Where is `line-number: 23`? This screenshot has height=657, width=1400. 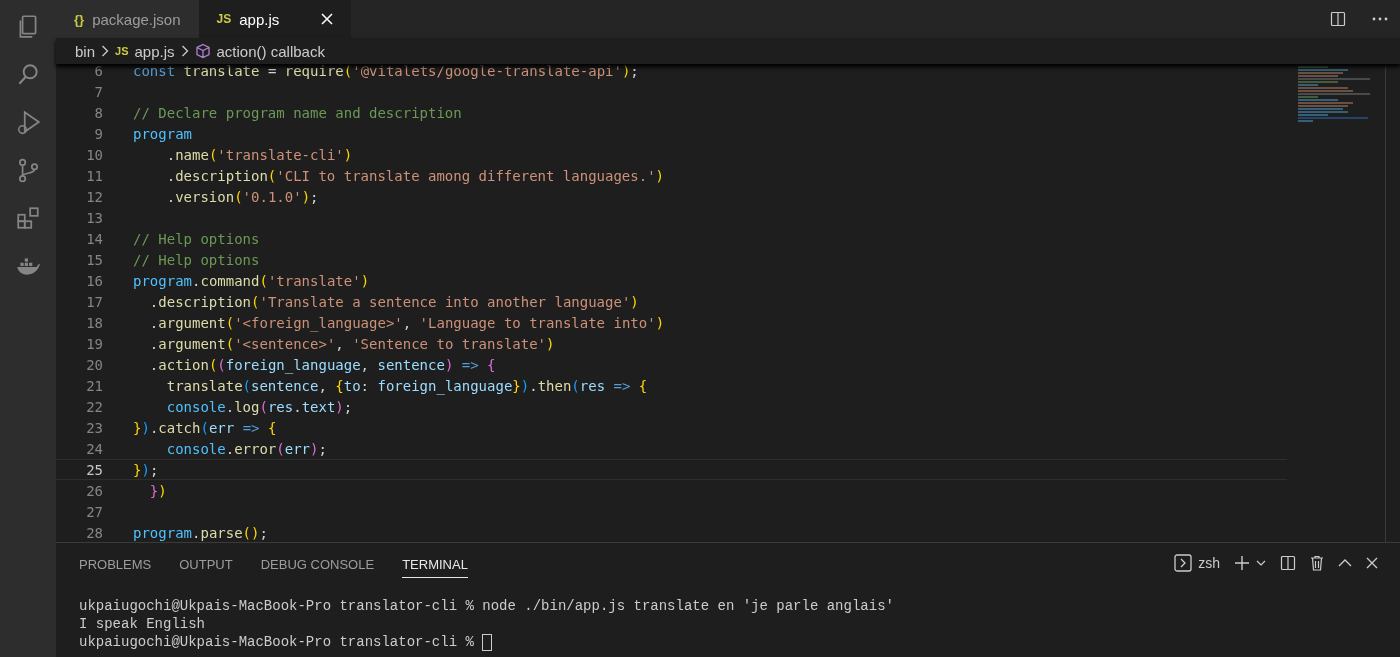
line-number: 23 is located at coordinates (94, 427).